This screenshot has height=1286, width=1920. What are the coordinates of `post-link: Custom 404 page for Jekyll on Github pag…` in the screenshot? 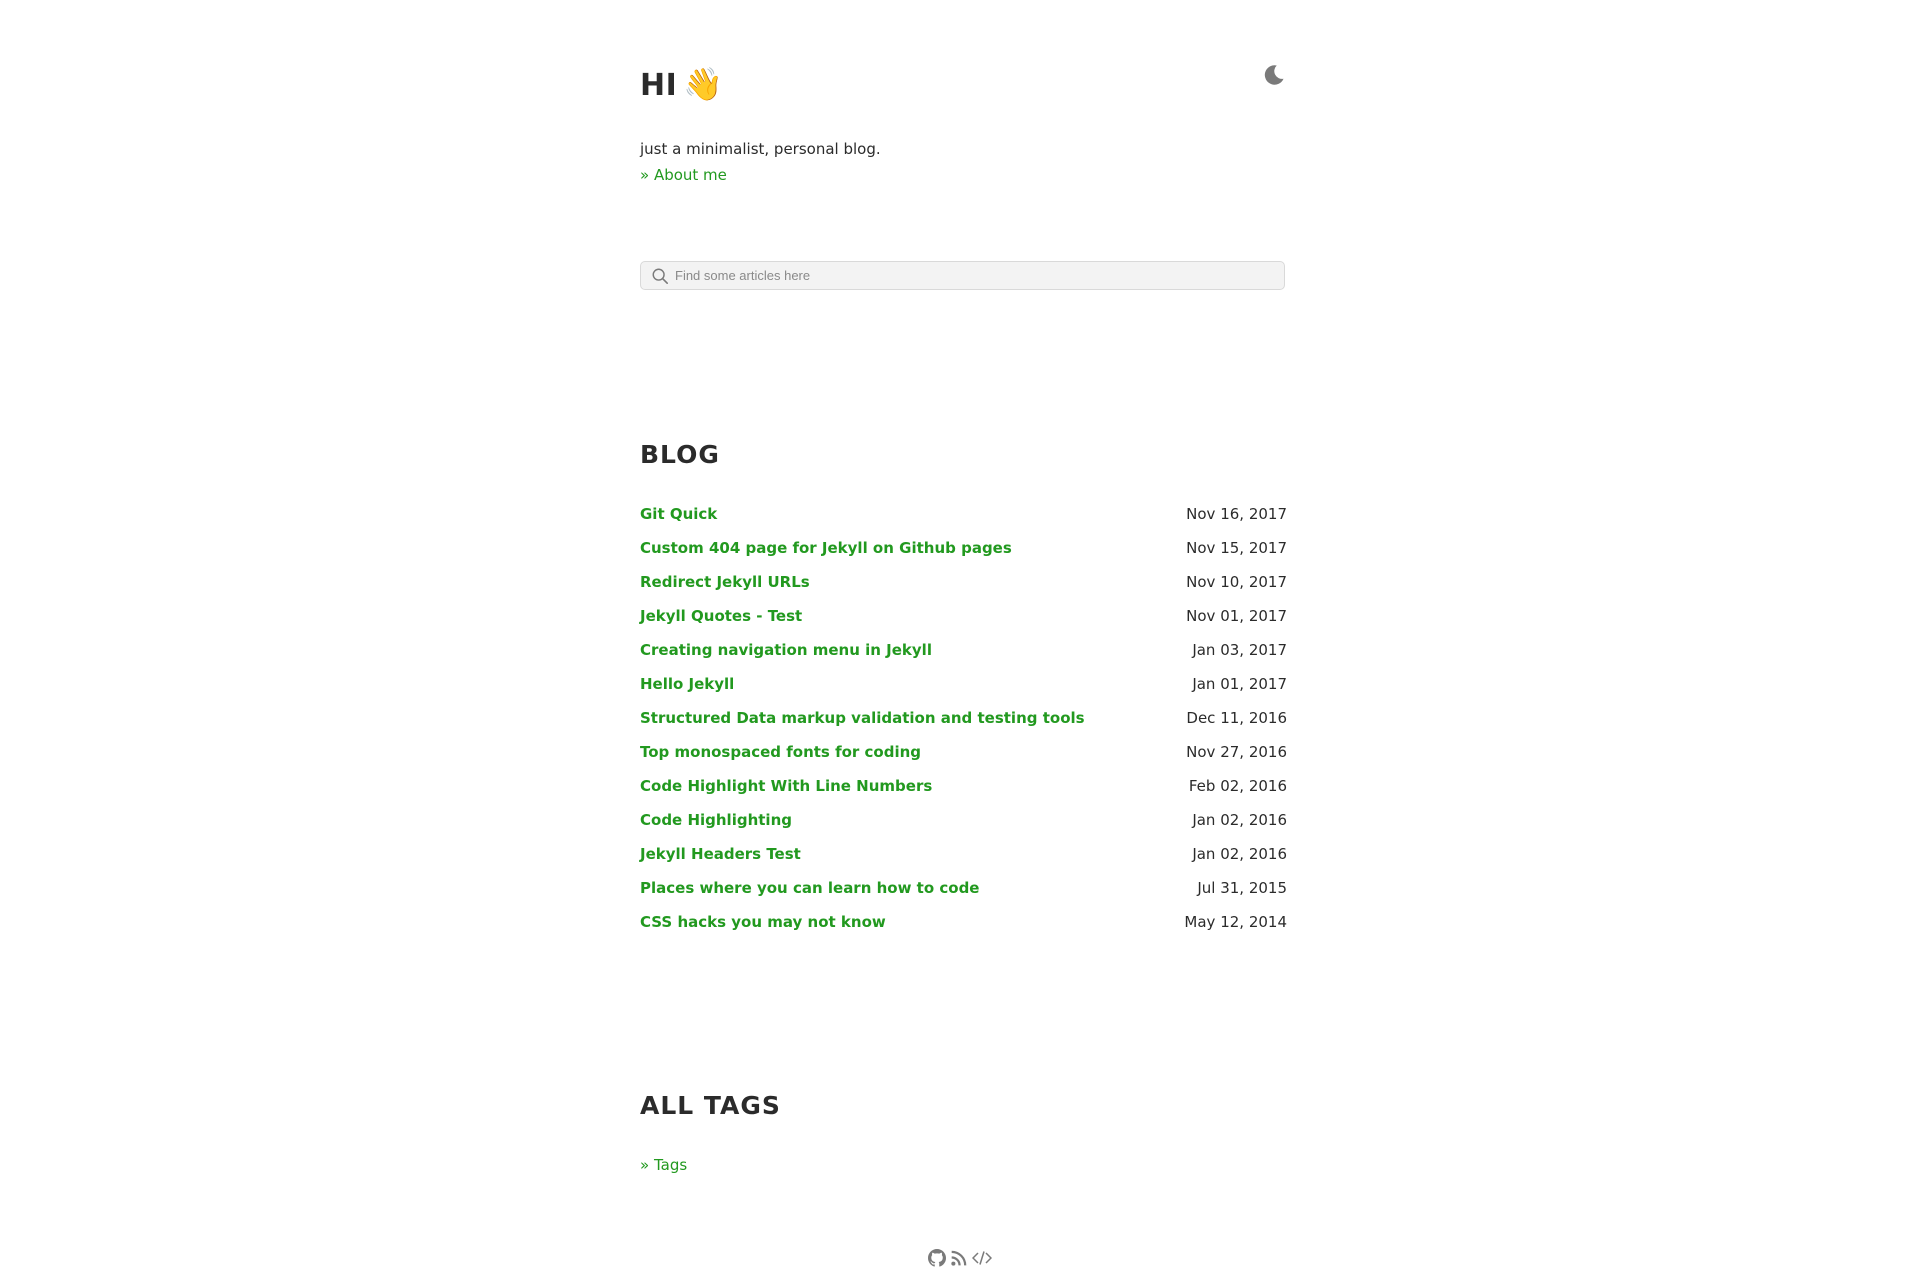 It's located at (826, 548).